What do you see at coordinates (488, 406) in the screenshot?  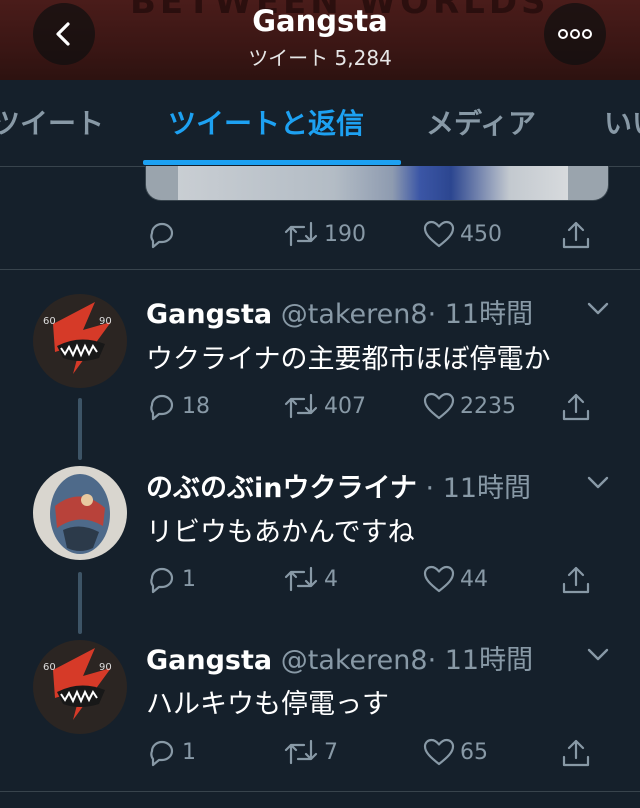 I see `like-count: 2235` at bounding box center [488, 406].